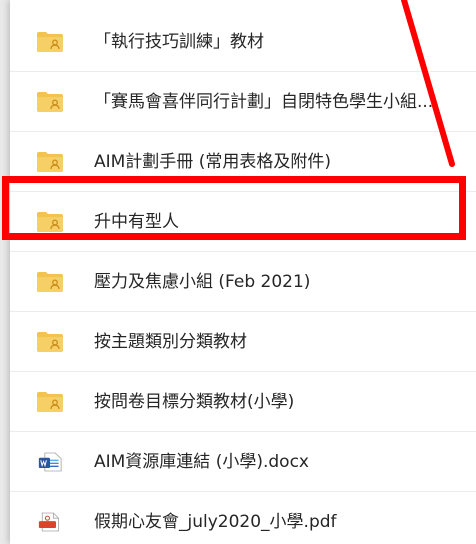  I want to click on list-item: AIM計劃手冊 (常用表格及附件), so click(243, 162).